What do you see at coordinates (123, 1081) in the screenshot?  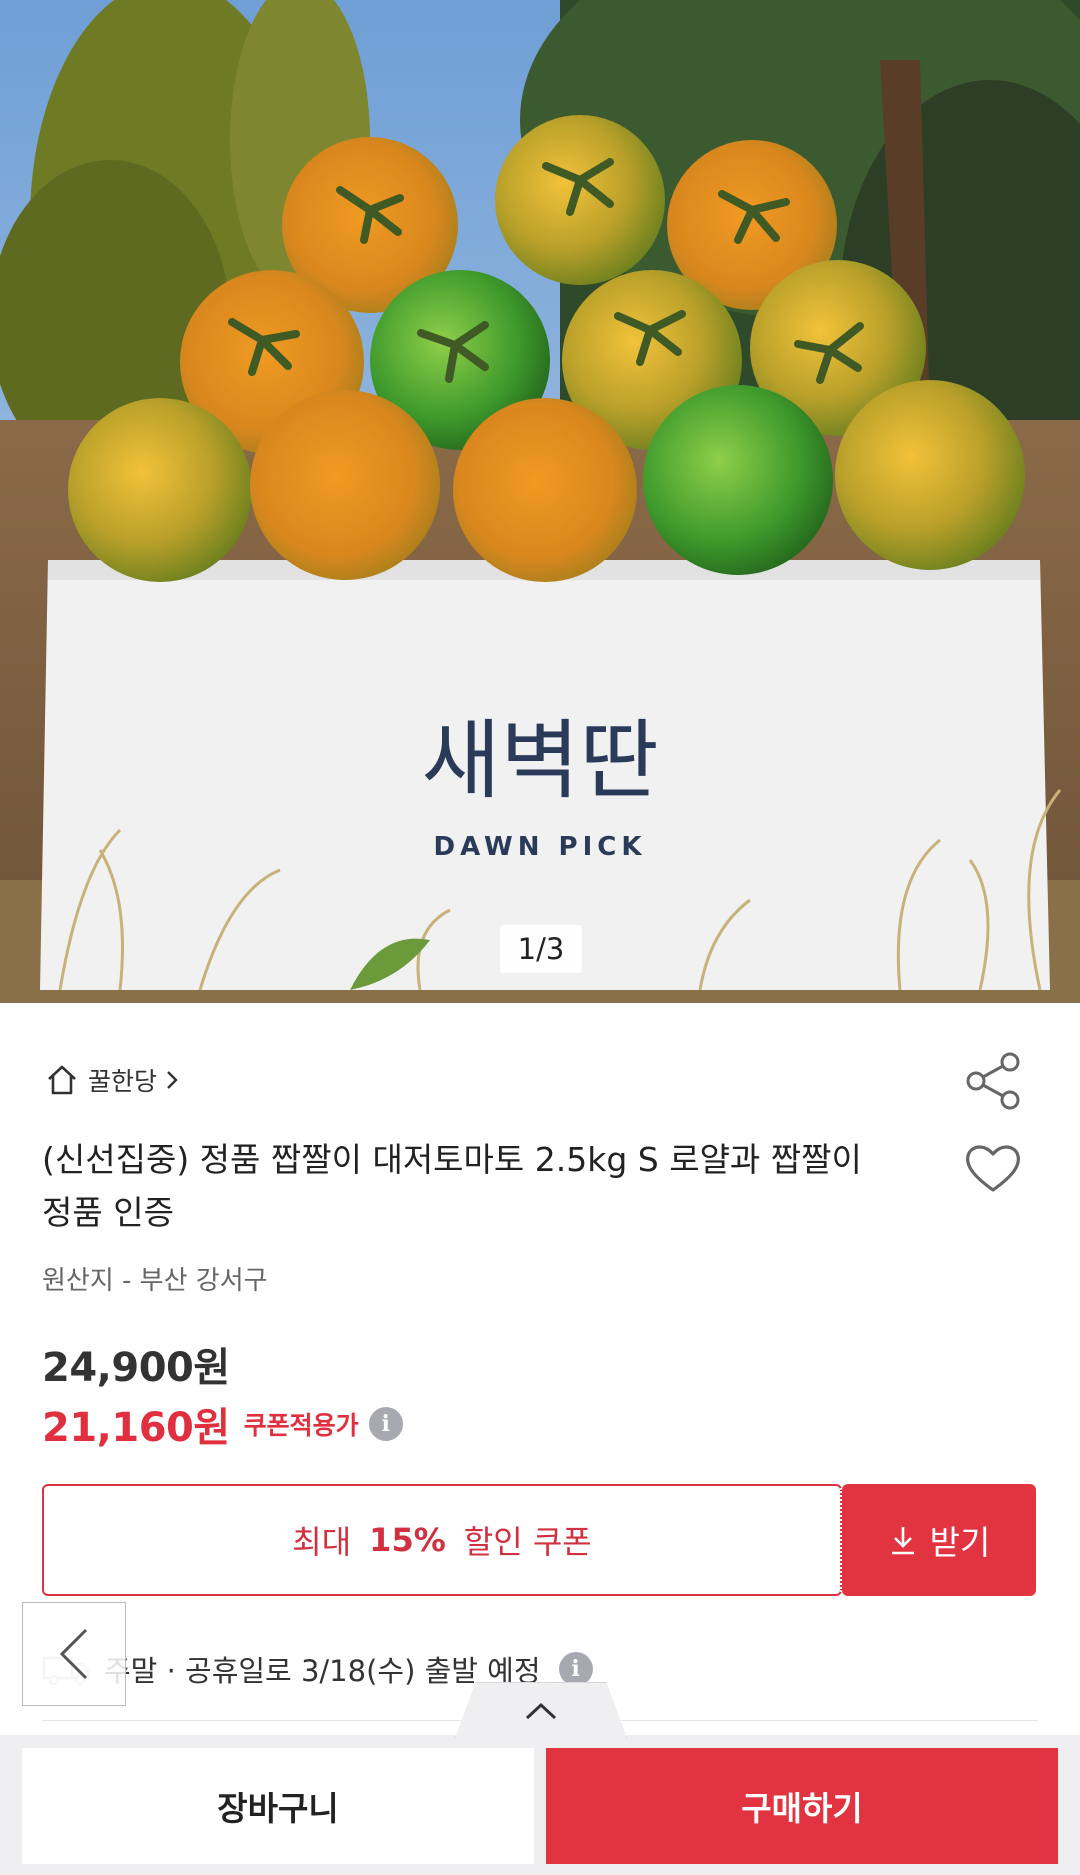 I see `store-name: 꿀한당` at bounding box center [123, 1081].